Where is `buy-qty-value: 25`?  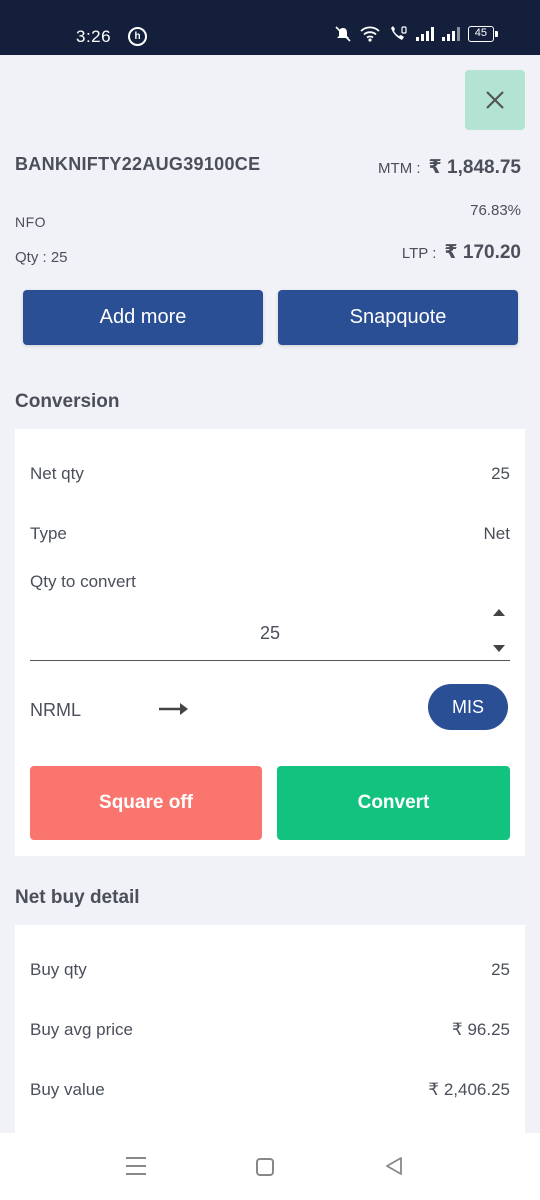
buy-qty-value: 25 is located at coordinates (500, 969).